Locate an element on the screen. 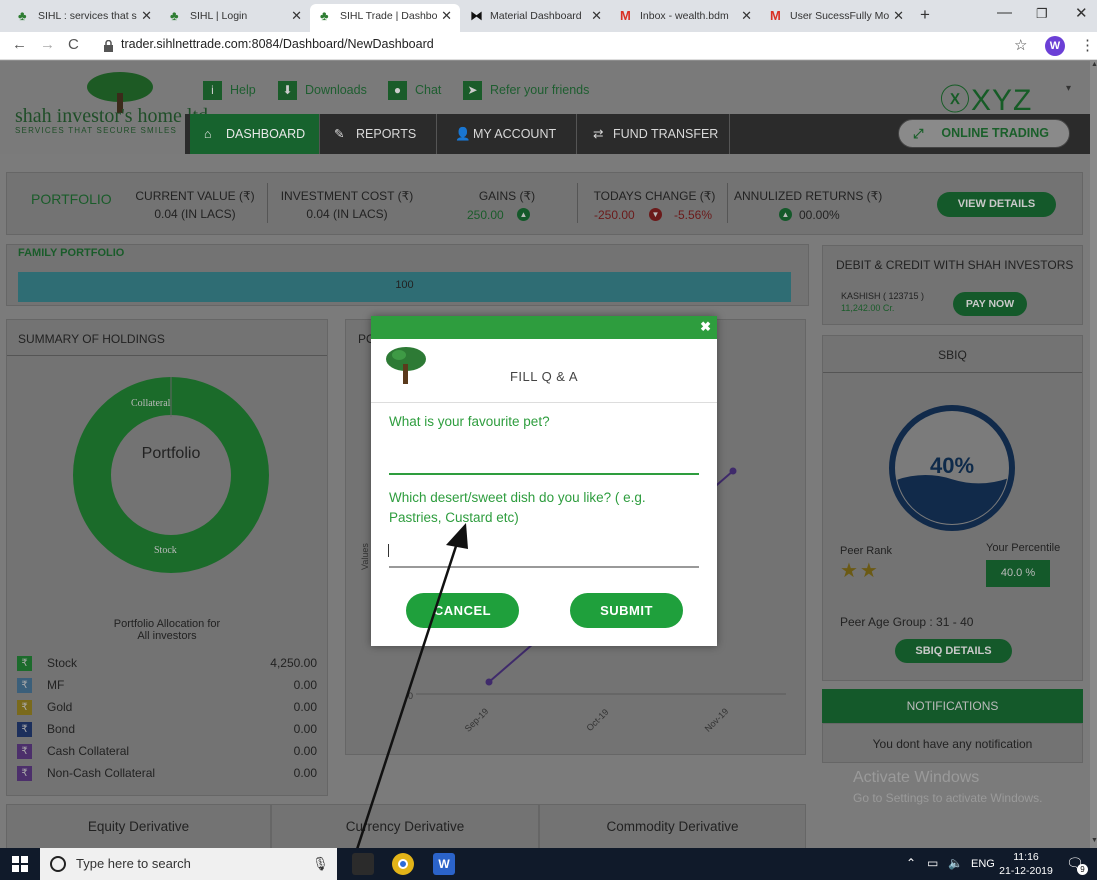 The image size is (1097, 880). chat-link: ● Chat is located at coordinates (414, 90).